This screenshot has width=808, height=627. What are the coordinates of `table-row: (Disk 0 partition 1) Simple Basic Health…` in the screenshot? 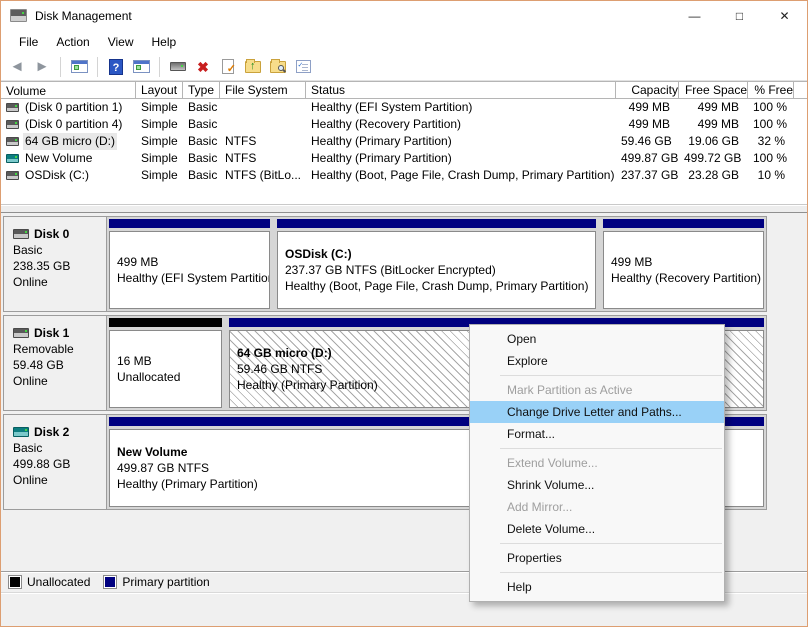 It's located at (404, 107).